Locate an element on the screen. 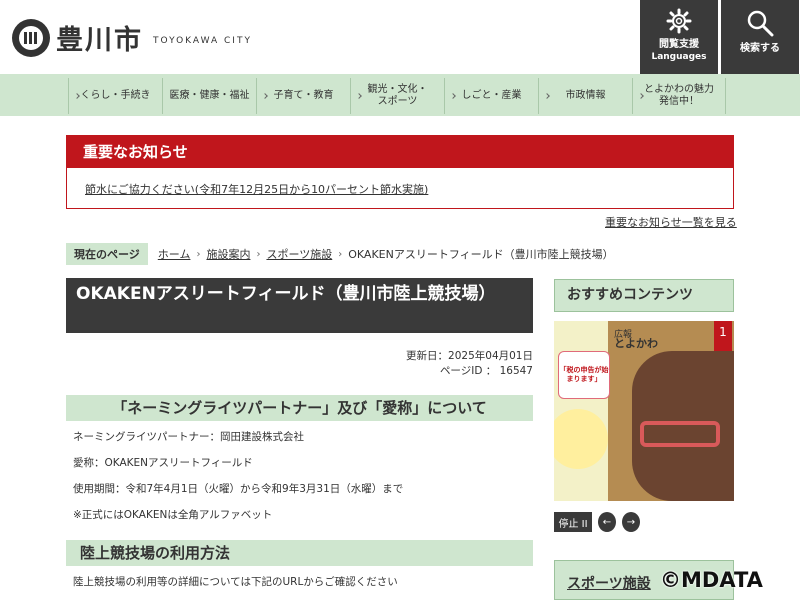 The image size is (800, 600). notice-heading: 重要なお知らせ is located at coordinates (400, 152).